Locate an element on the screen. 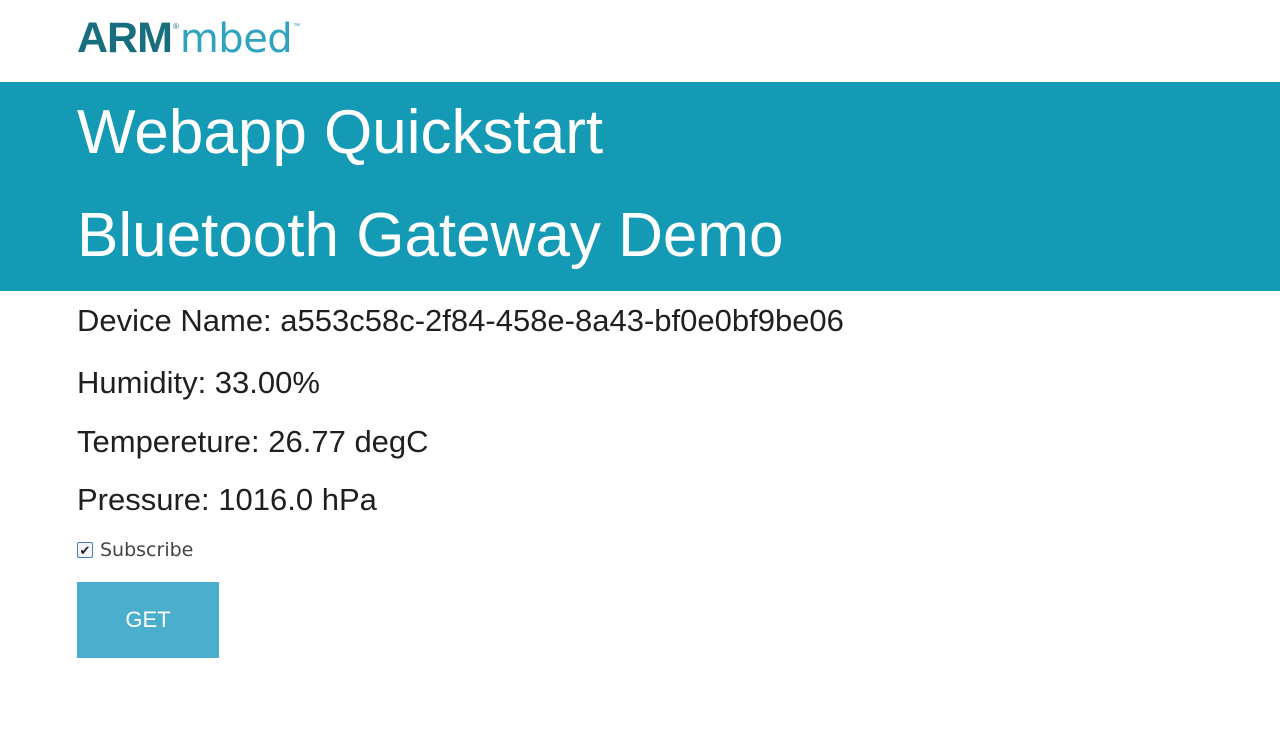  checkmark-icon: ✔ is located at coordinates (85, 550).